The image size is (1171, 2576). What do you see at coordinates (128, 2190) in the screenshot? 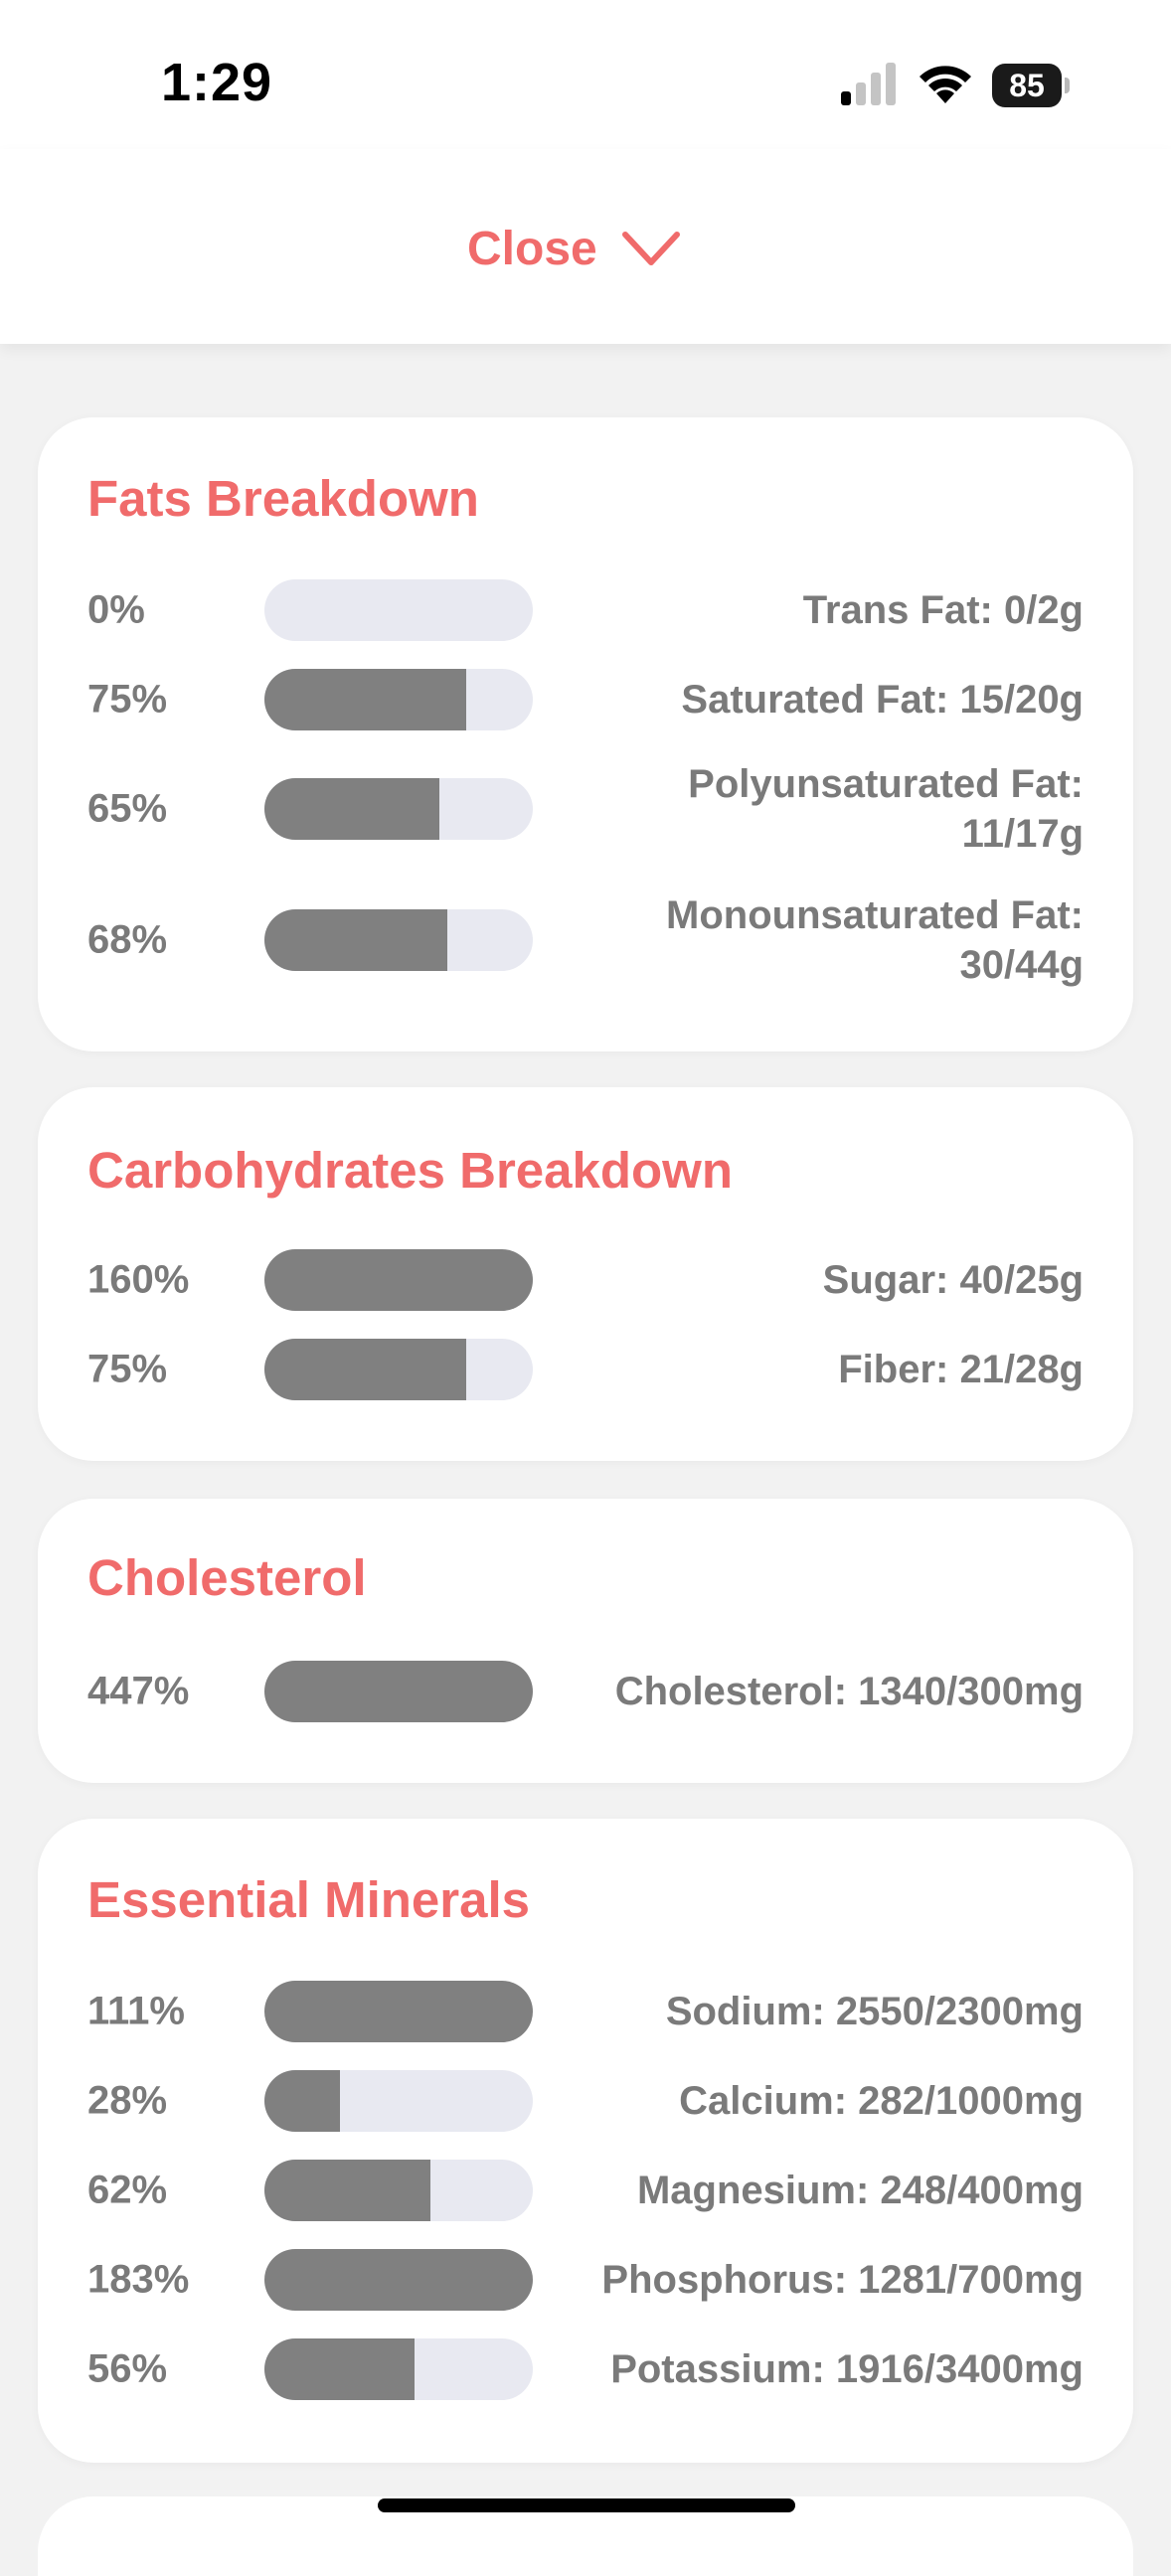
I see `percent-value: 62%` at bounding box center [128, 2190].